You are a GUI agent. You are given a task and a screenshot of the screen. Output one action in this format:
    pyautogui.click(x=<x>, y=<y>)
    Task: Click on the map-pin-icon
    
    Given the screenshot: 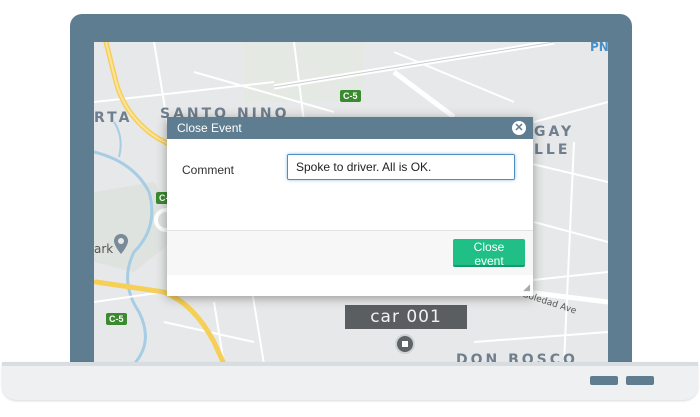 What is the action you would take?
    pyautogui.click(x=121, y=244)
    